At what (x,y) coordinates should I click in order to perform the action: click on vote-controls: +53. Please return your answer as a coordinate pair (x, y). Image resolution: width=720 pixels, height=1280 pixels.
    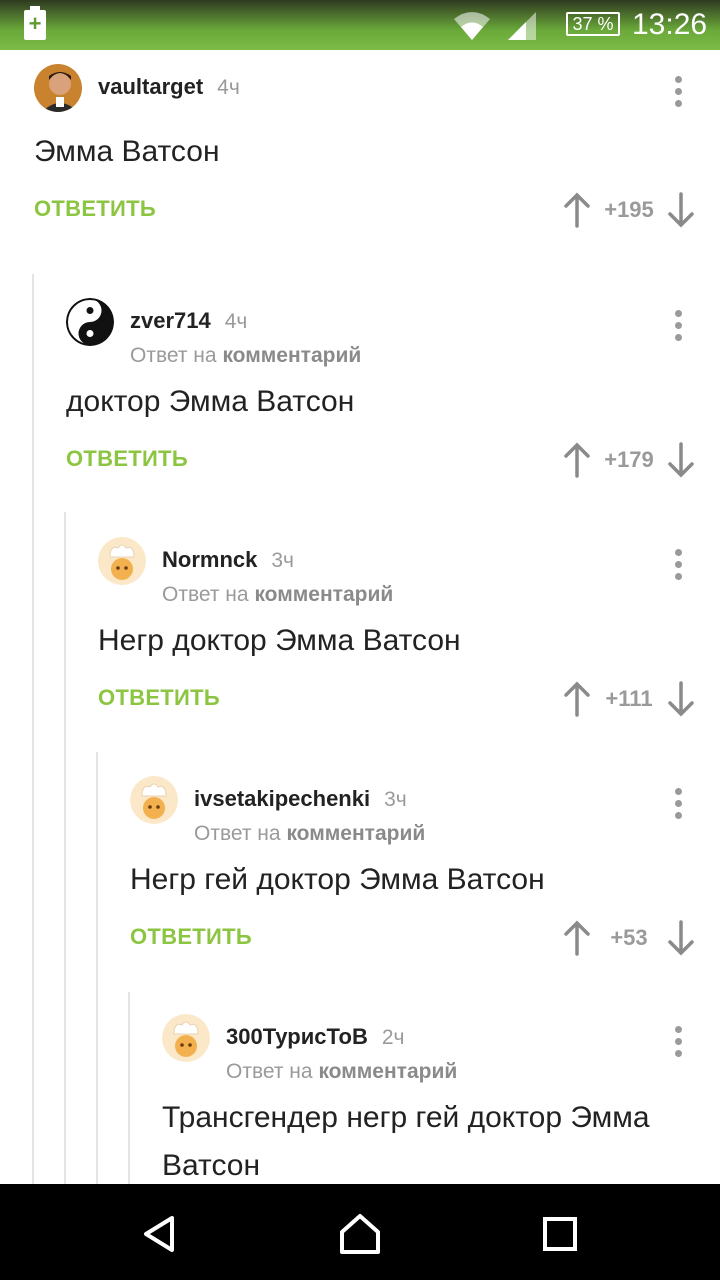
    Looking at the image, I should click on (629, 938).